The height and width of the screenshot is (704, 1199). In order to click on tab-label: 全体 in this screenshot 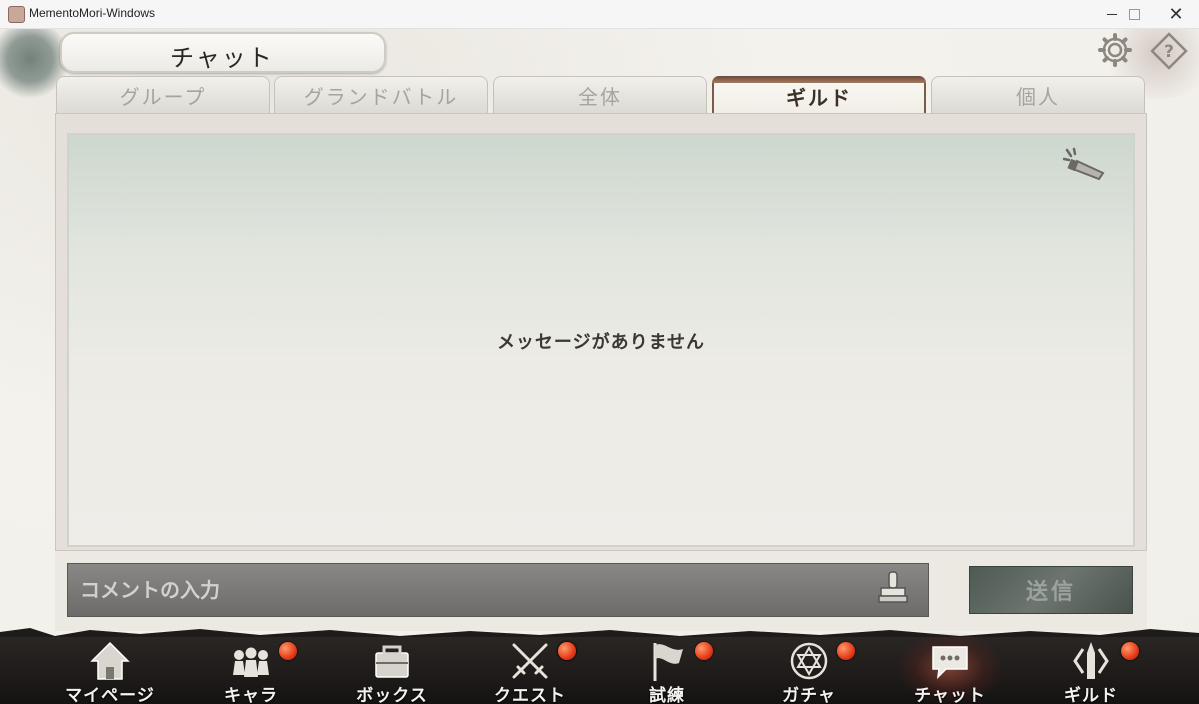, I will do `click(600, 96)`.